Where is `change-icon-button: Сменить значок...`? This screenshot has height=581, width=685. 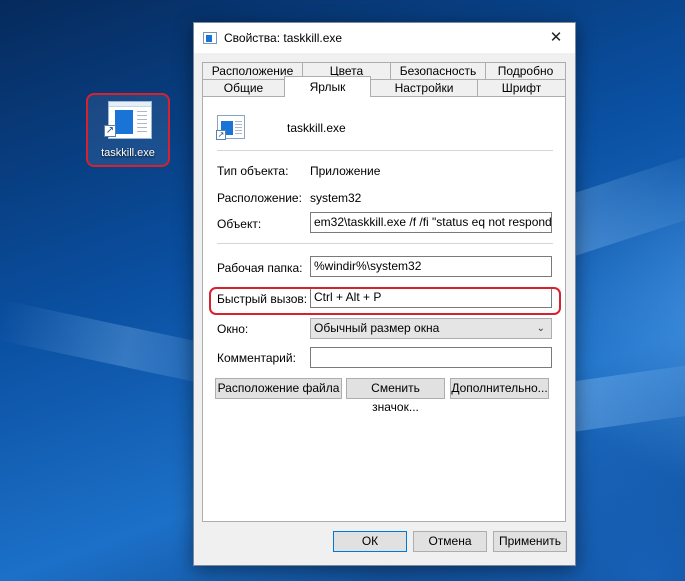
change-icon-button: Сменить значок... is located at coordinates (395, 396).